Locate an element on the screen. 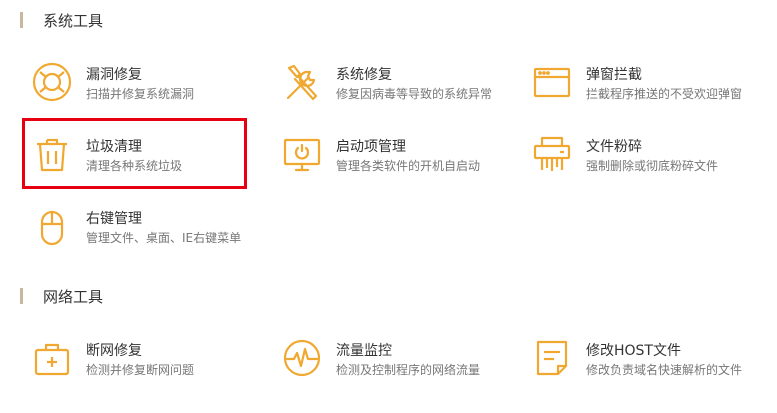 Image resolution: width=777 pixels, height=413 pixels. tool-network-repair: 断网修复 检测并修复断网问题 is located at coordinates (140, 359).